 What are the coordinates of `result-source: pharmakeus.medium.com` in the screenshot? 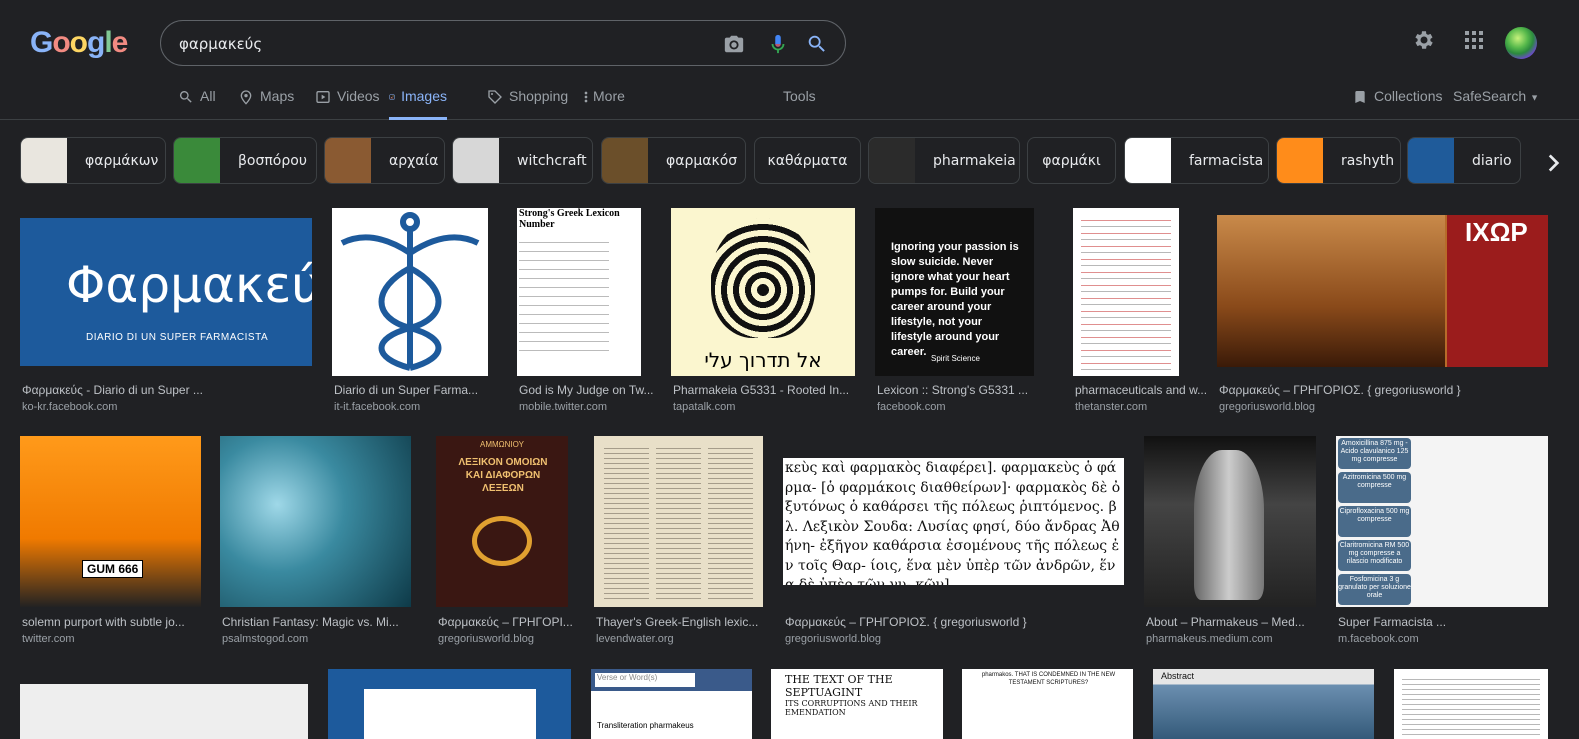 It's located at (1209, 639).